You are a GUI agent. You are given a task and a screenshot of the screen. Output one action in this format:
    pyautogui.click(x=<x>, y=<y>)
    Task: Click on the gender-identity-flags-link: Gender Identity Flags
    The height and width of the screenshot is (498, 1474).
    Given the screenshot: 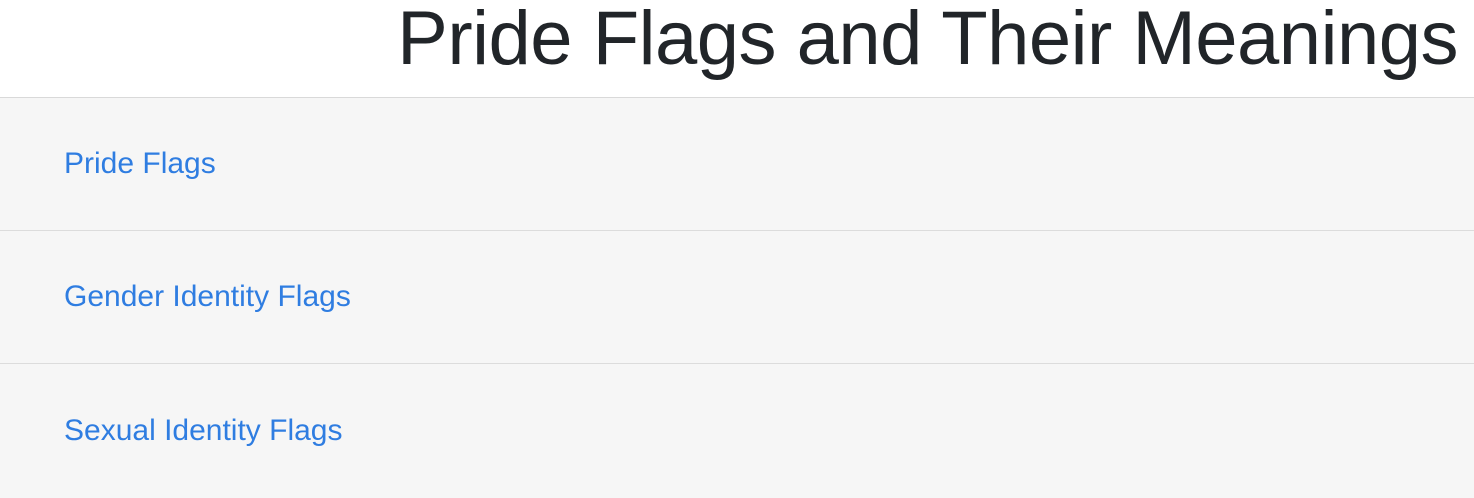 What is the action you would take?
    pyautogui.click(x=207, y=297)
    